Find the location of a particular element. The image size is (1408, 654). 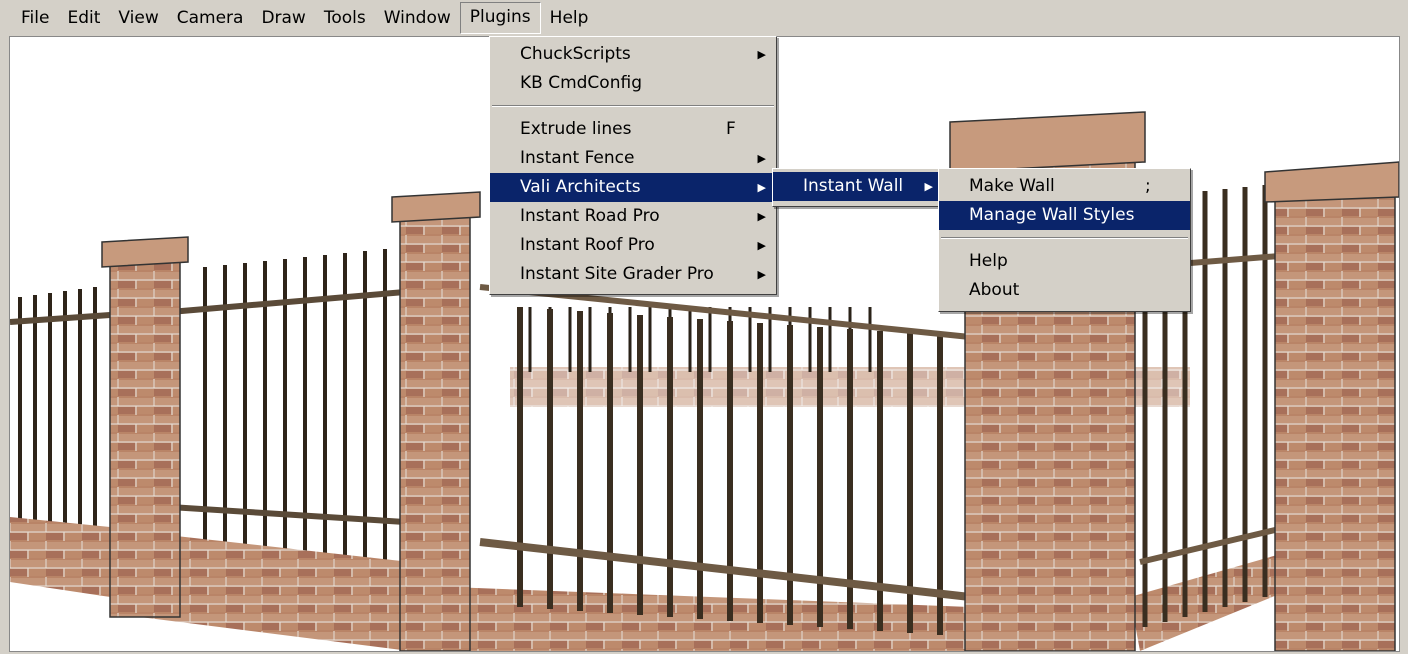

menu-view: View is located at coordinates (138, 18).